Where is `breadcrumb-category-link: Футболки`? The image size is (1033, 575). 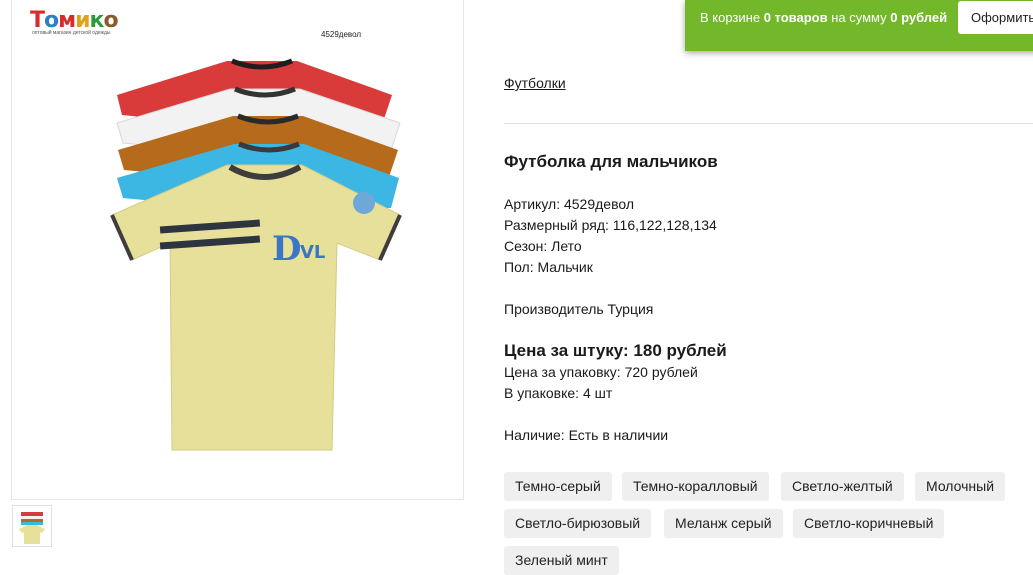 breadcrumb-category-link: Футболки is located at coordinates (535, 83).